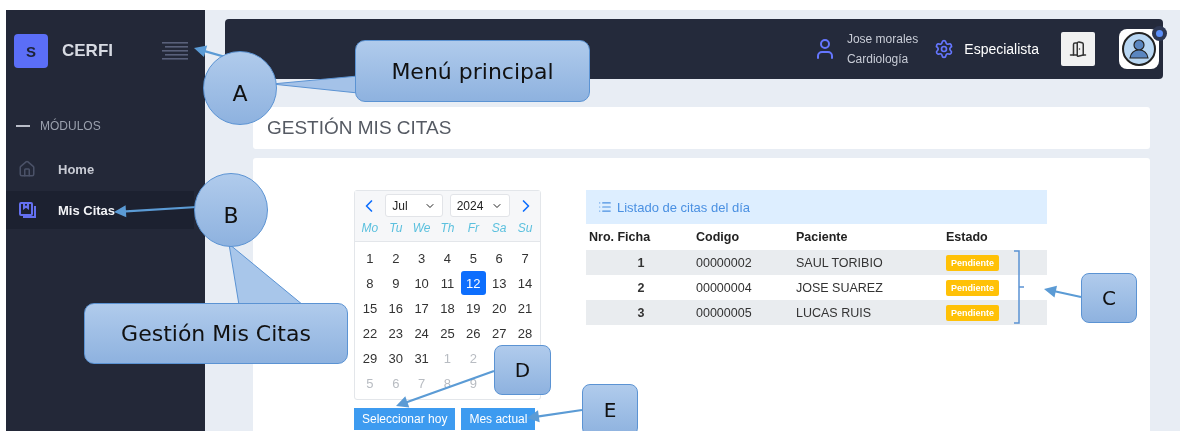 This screenshot has width=1180, height=431. What do you see at coordinates (396, 333) in the screenshot?
I see `calendar-day: 23` at bounding box center [396, 333].